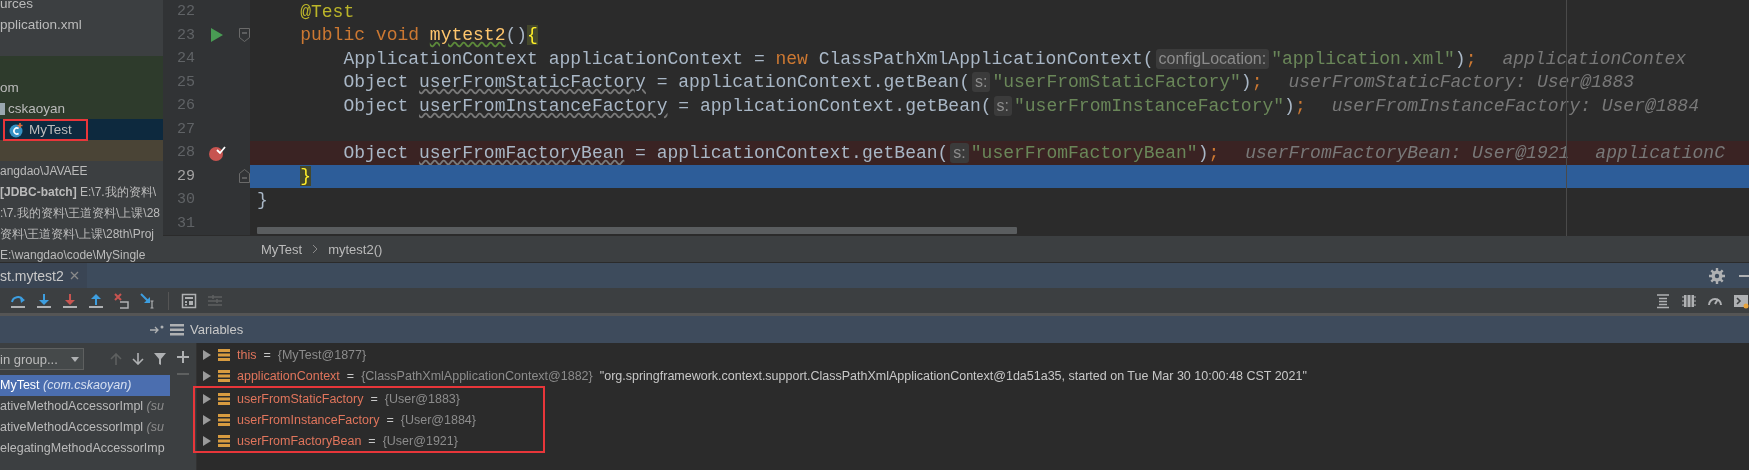 This screenshot has width=1749, height=470. I want to click on step-into-icon, so click(44, 300).